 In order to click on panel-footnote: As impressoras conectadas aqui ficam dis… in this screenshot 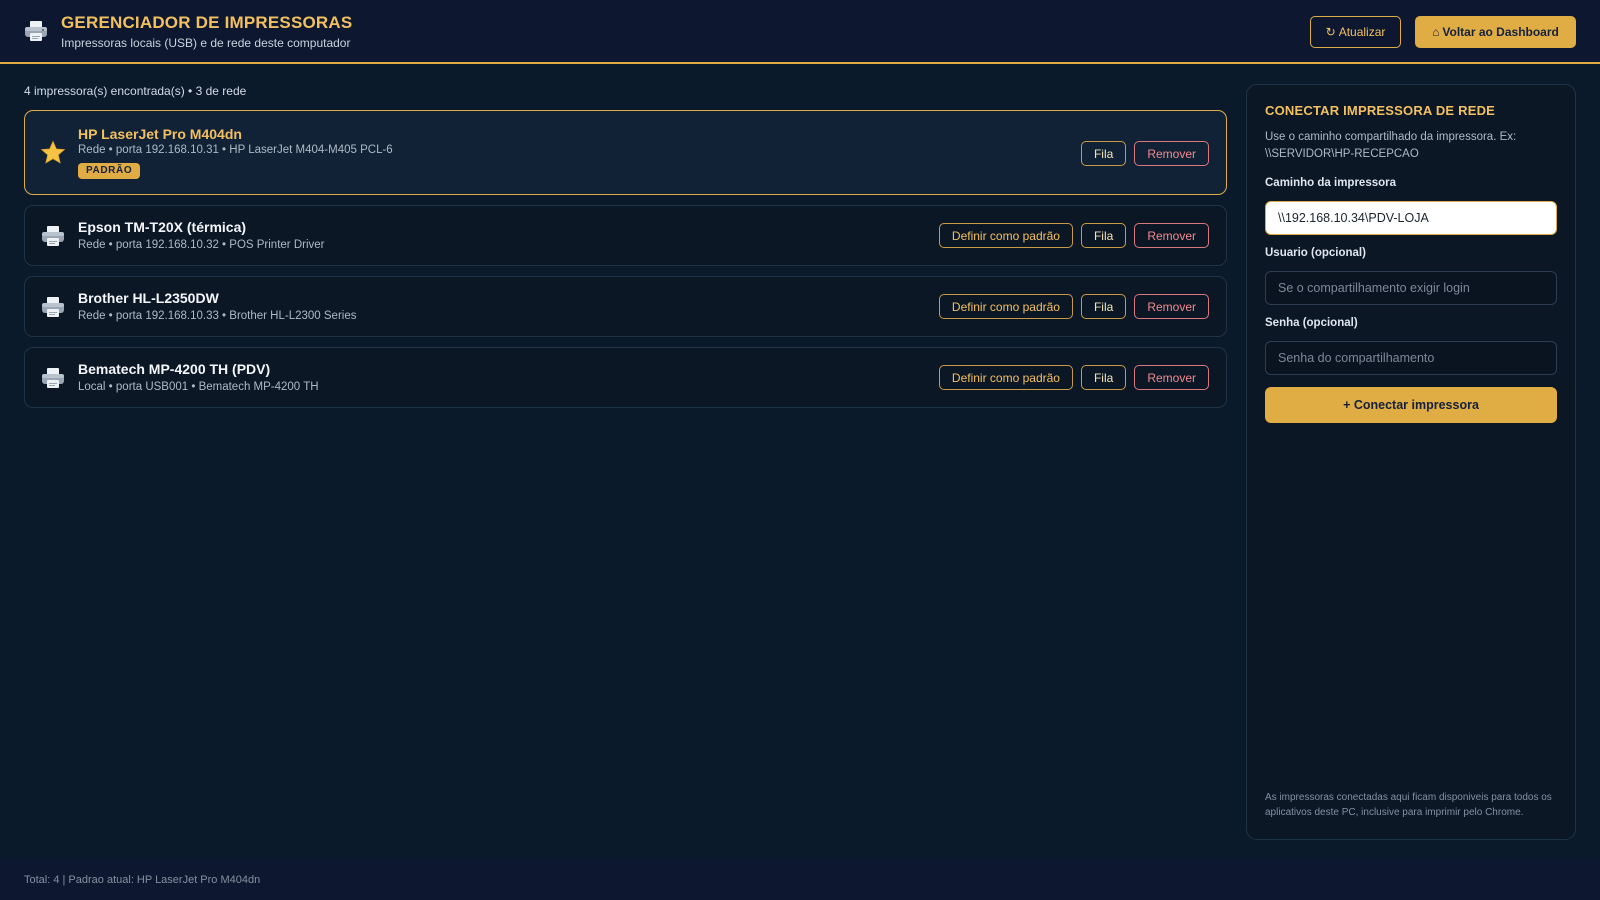, I will do `click(1408, 805)`.